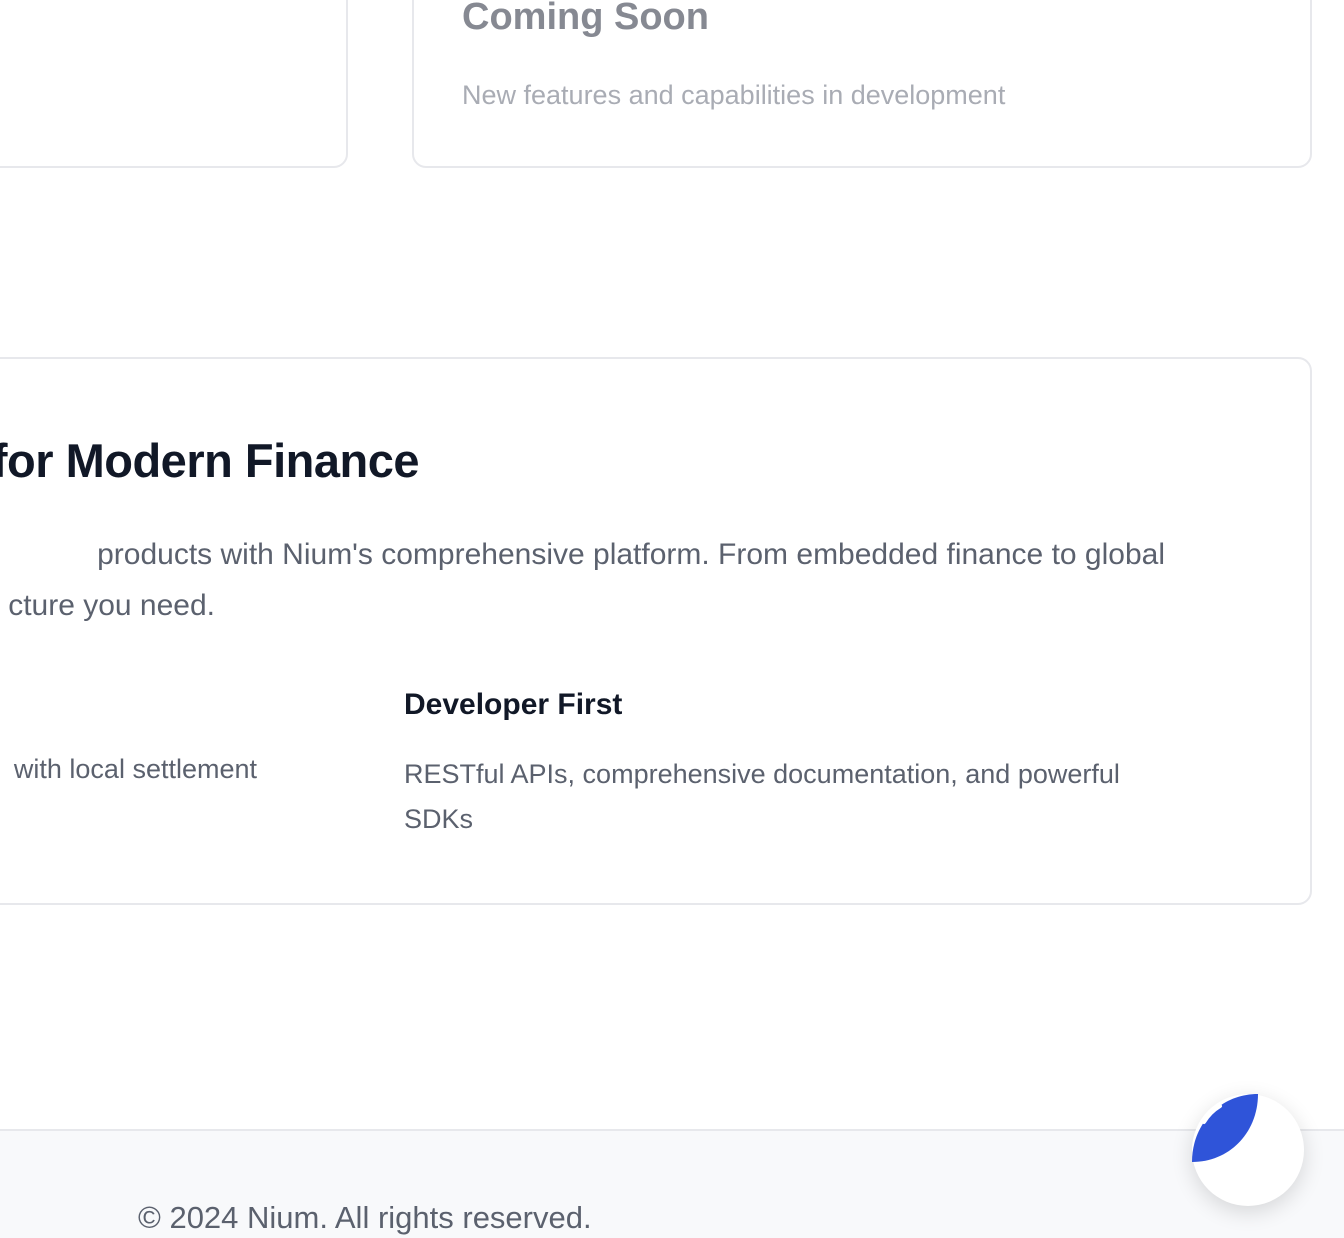 The height and width of the screenshot is (1238, 1344). What do you see at coordinates (1225, 1128) in the screenshot?
I see `leaf-icon` at bounding box center [1225, 1128].